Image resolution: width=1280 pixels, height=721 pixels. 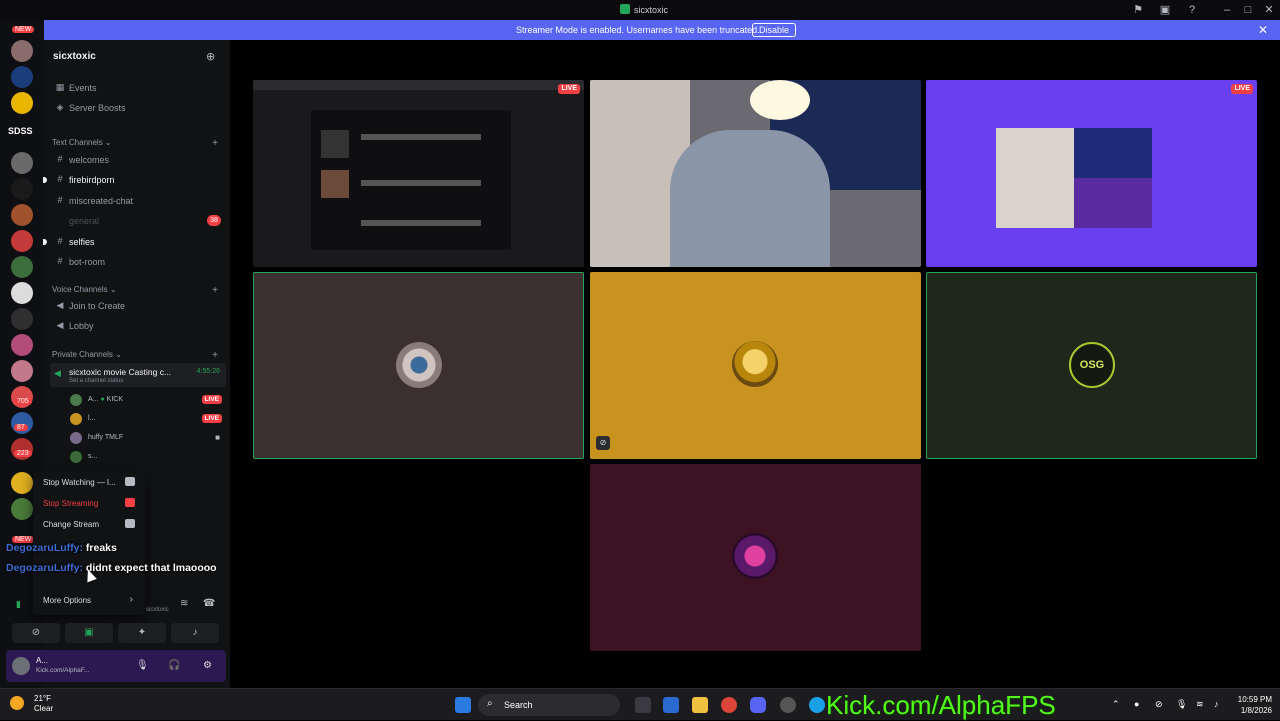 I want to click on maximize-icon: □, so click(x=1248, y=10).